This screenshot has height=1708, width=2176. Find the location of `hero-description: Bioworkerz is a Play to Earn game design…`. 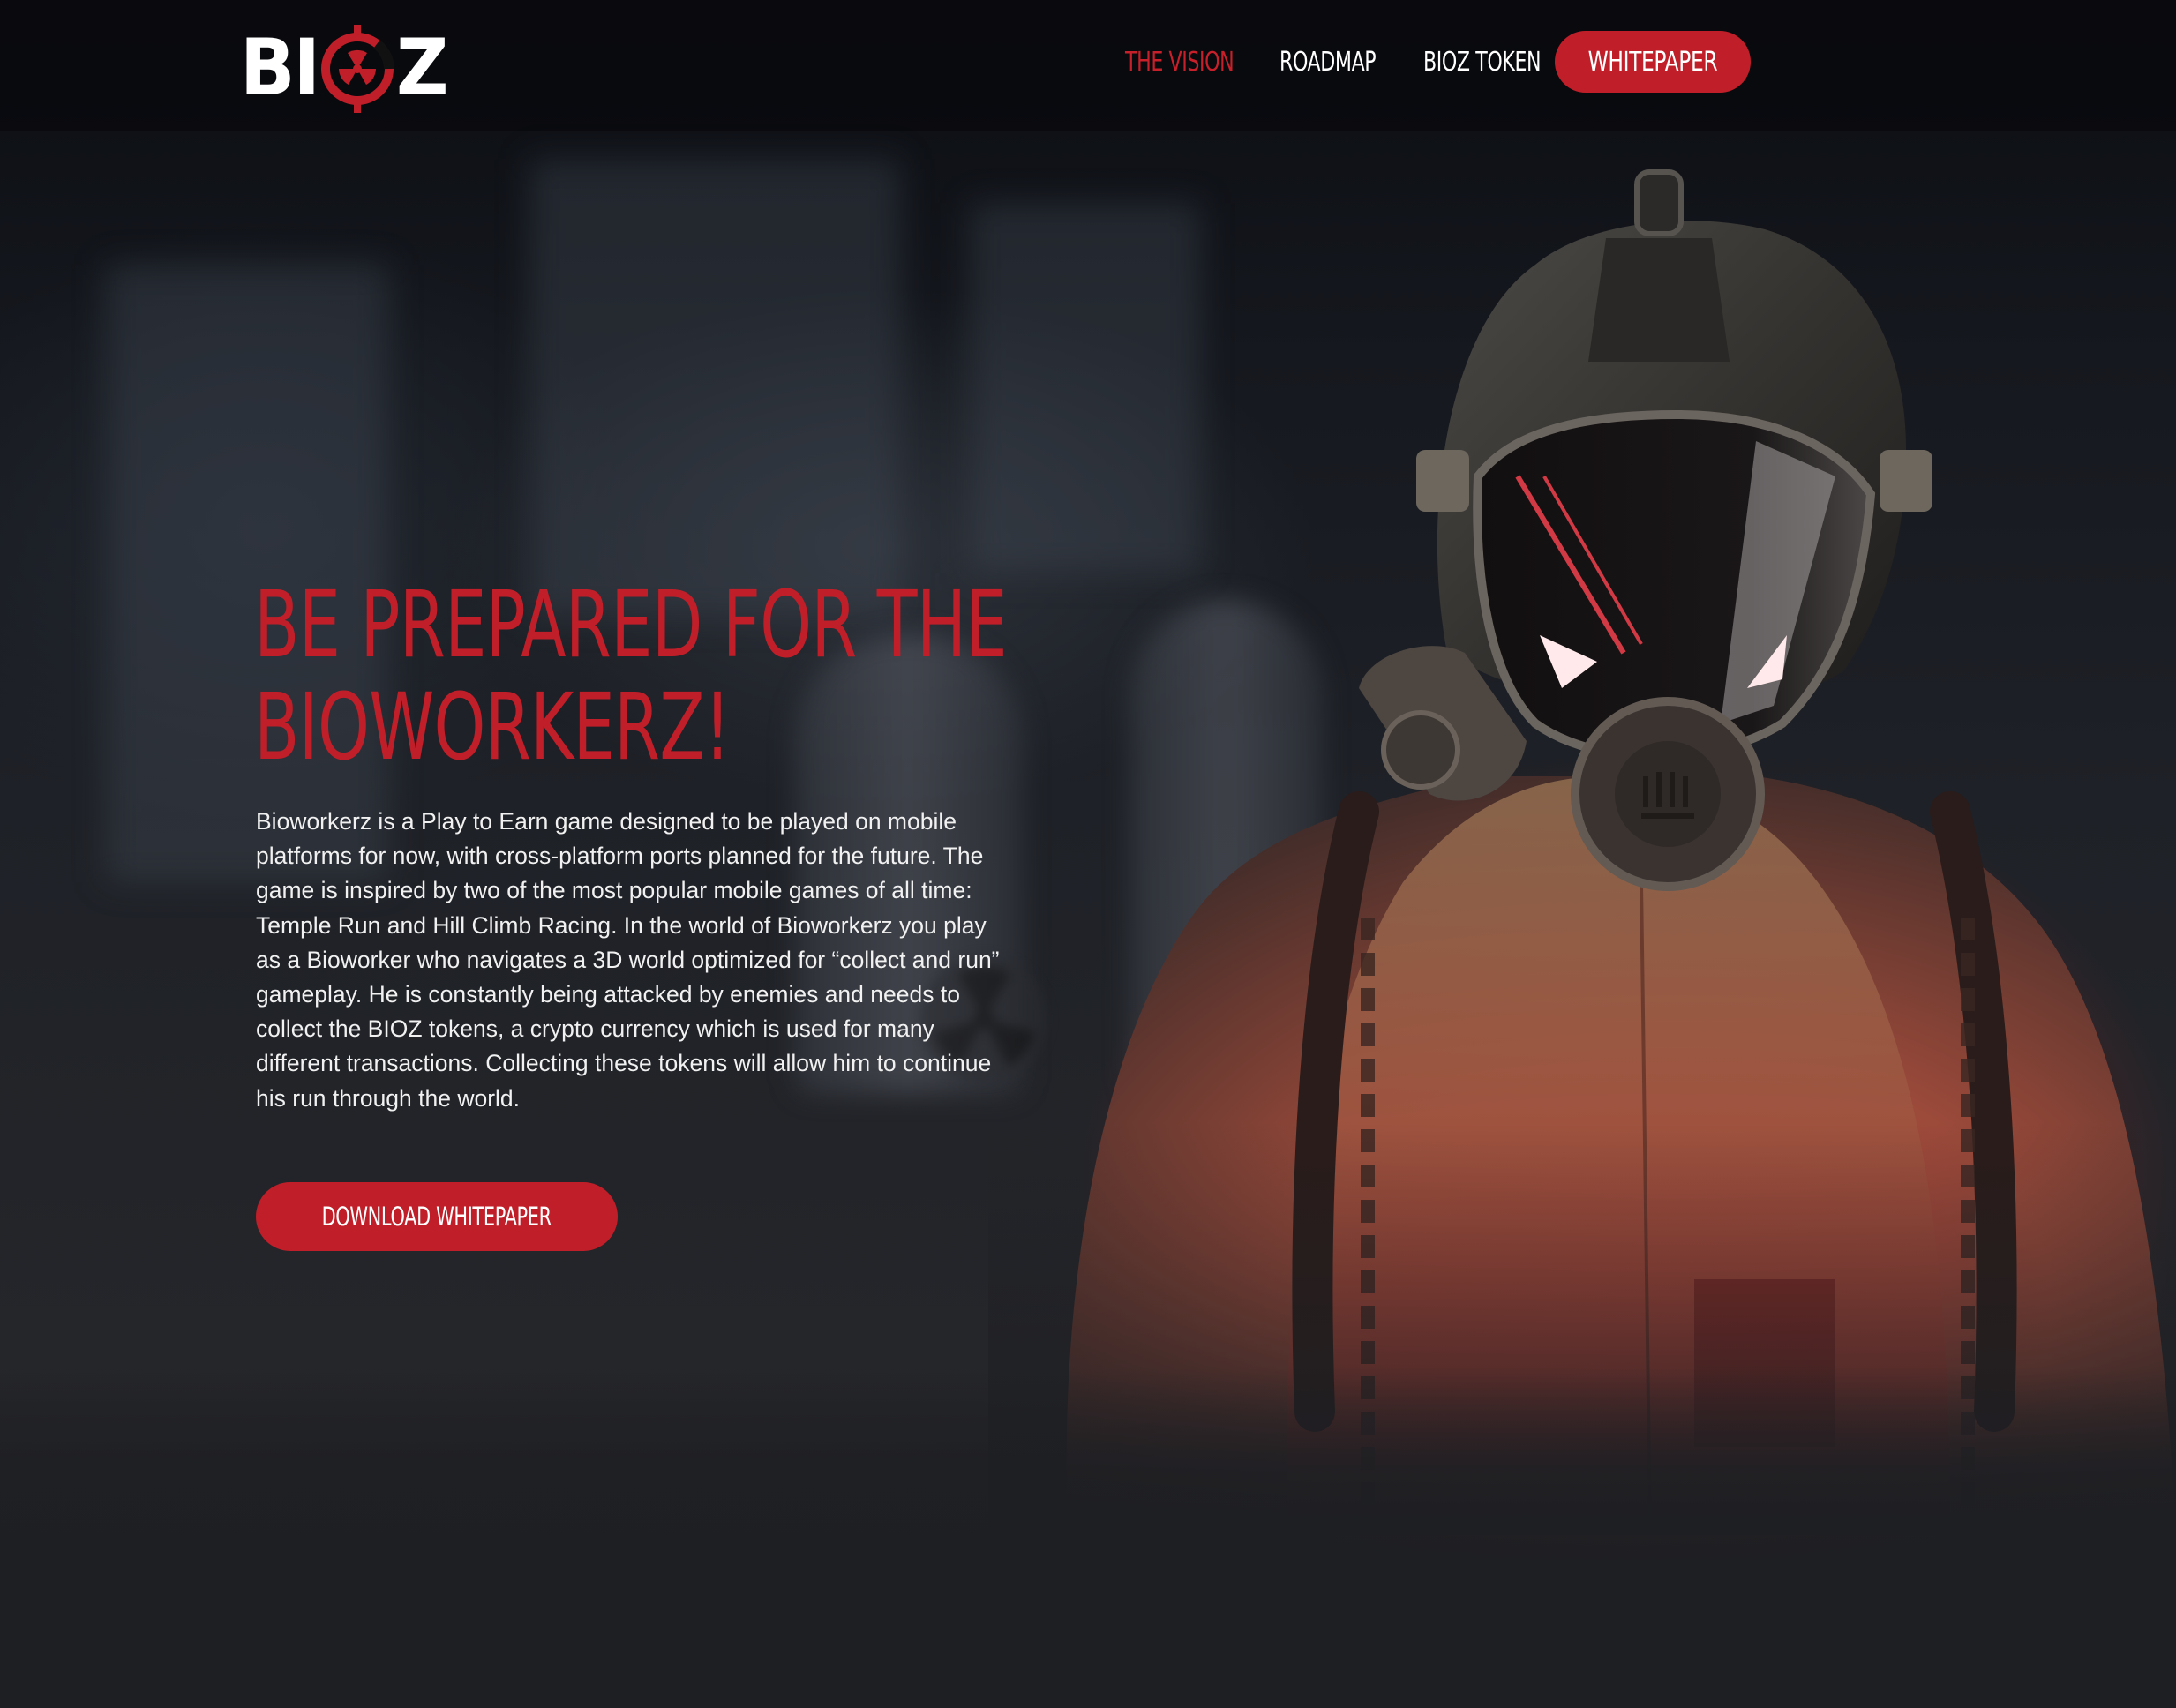

hero-description: Bioworkerz is a Play to Earn game design… is located at coordinates (628, 960).